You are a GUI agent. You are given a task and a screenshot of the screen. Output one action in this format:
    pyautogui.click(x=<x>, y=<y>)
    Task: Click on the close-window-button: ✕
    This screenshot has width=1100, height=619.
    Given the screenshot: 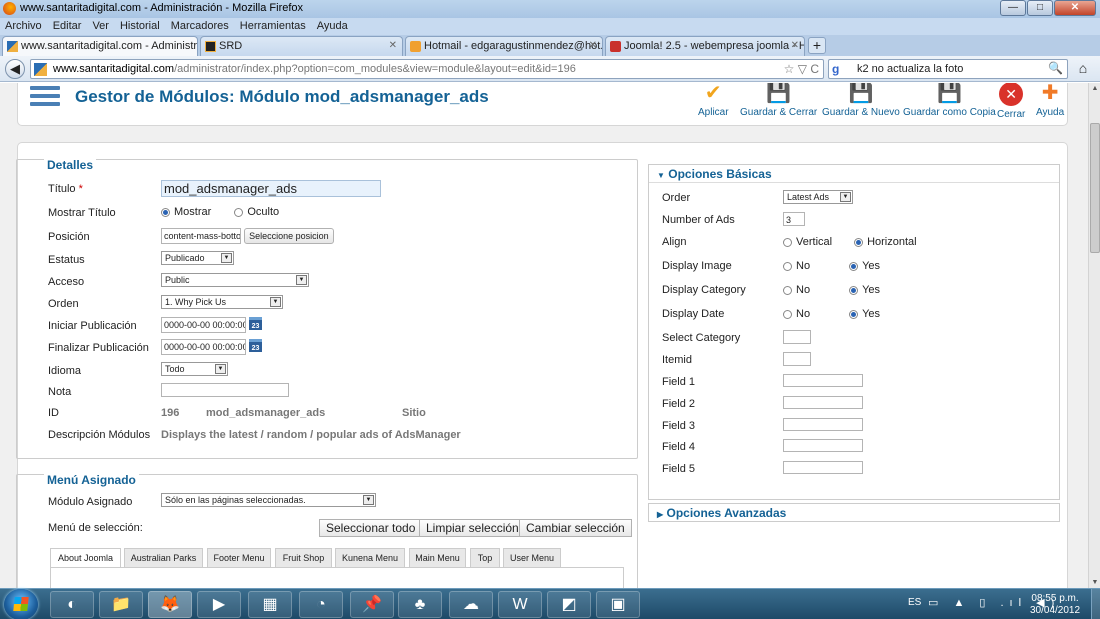 What is the action you would take?
    pyautogui.click(x=1075, y=8)
    